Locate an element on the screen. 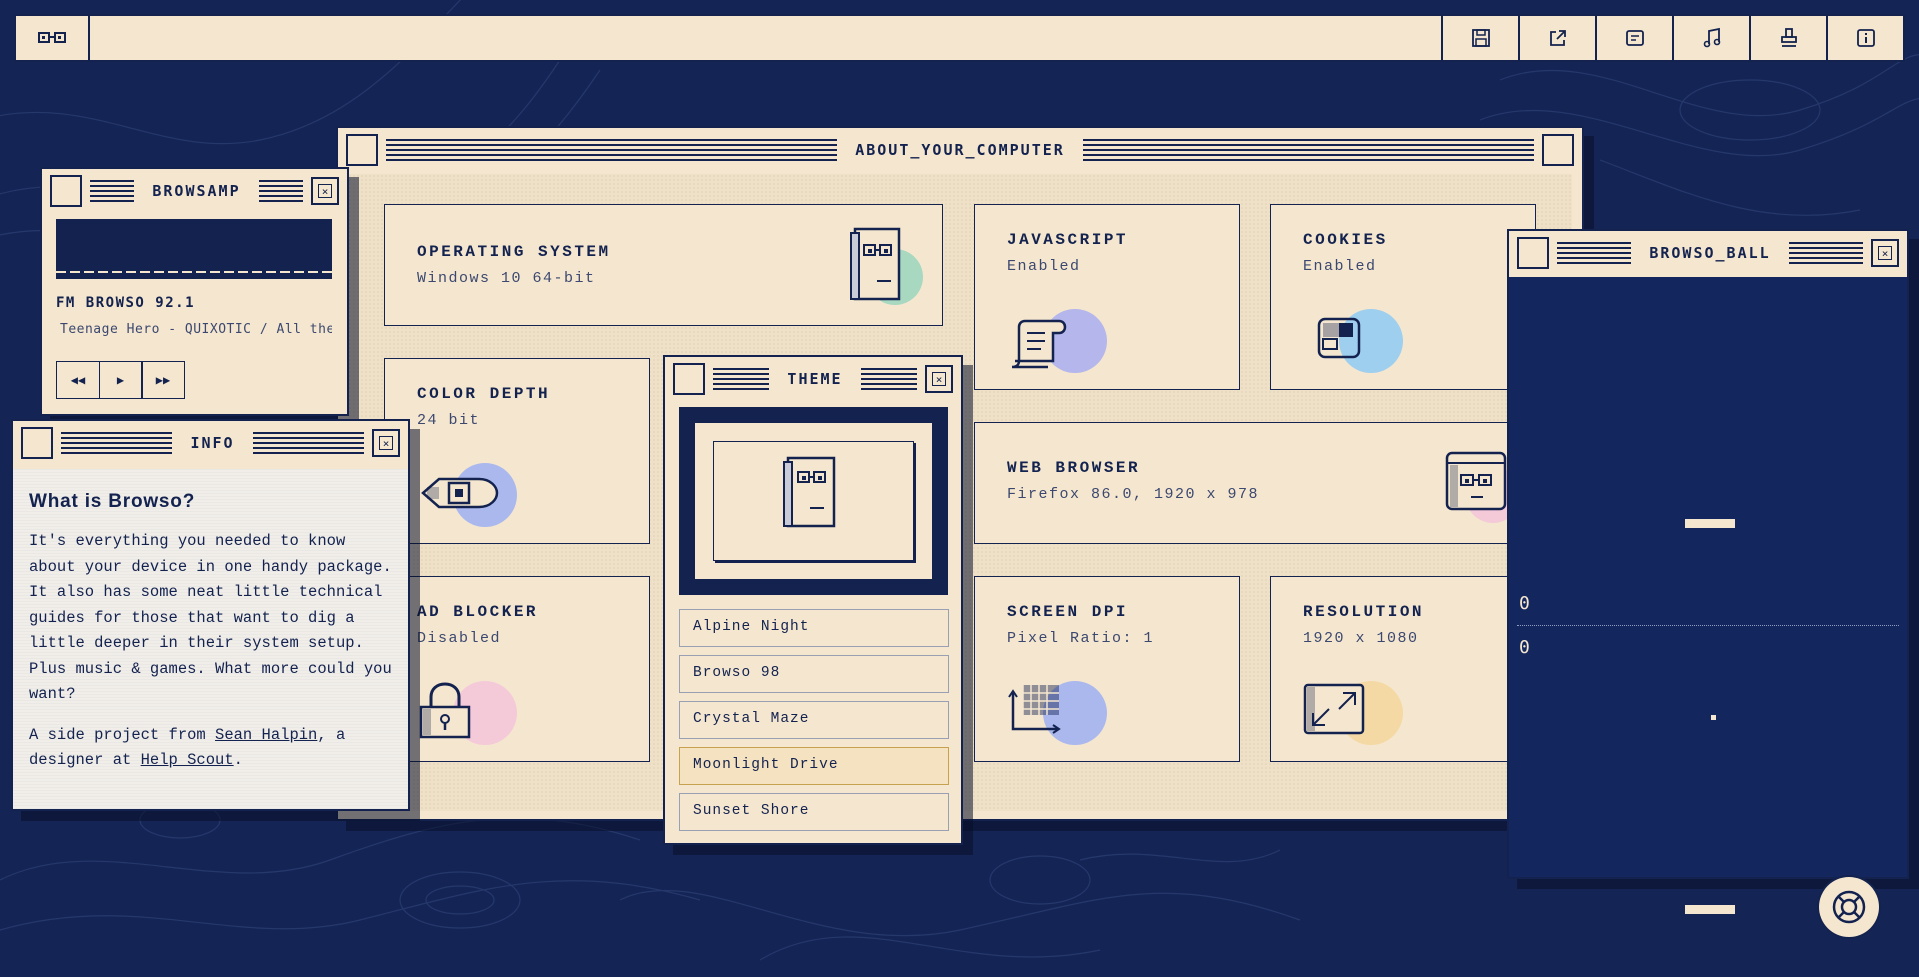 The width and height of the screenshot is (1919, 977). screenshot-button is located at coordinates (1633, 38).